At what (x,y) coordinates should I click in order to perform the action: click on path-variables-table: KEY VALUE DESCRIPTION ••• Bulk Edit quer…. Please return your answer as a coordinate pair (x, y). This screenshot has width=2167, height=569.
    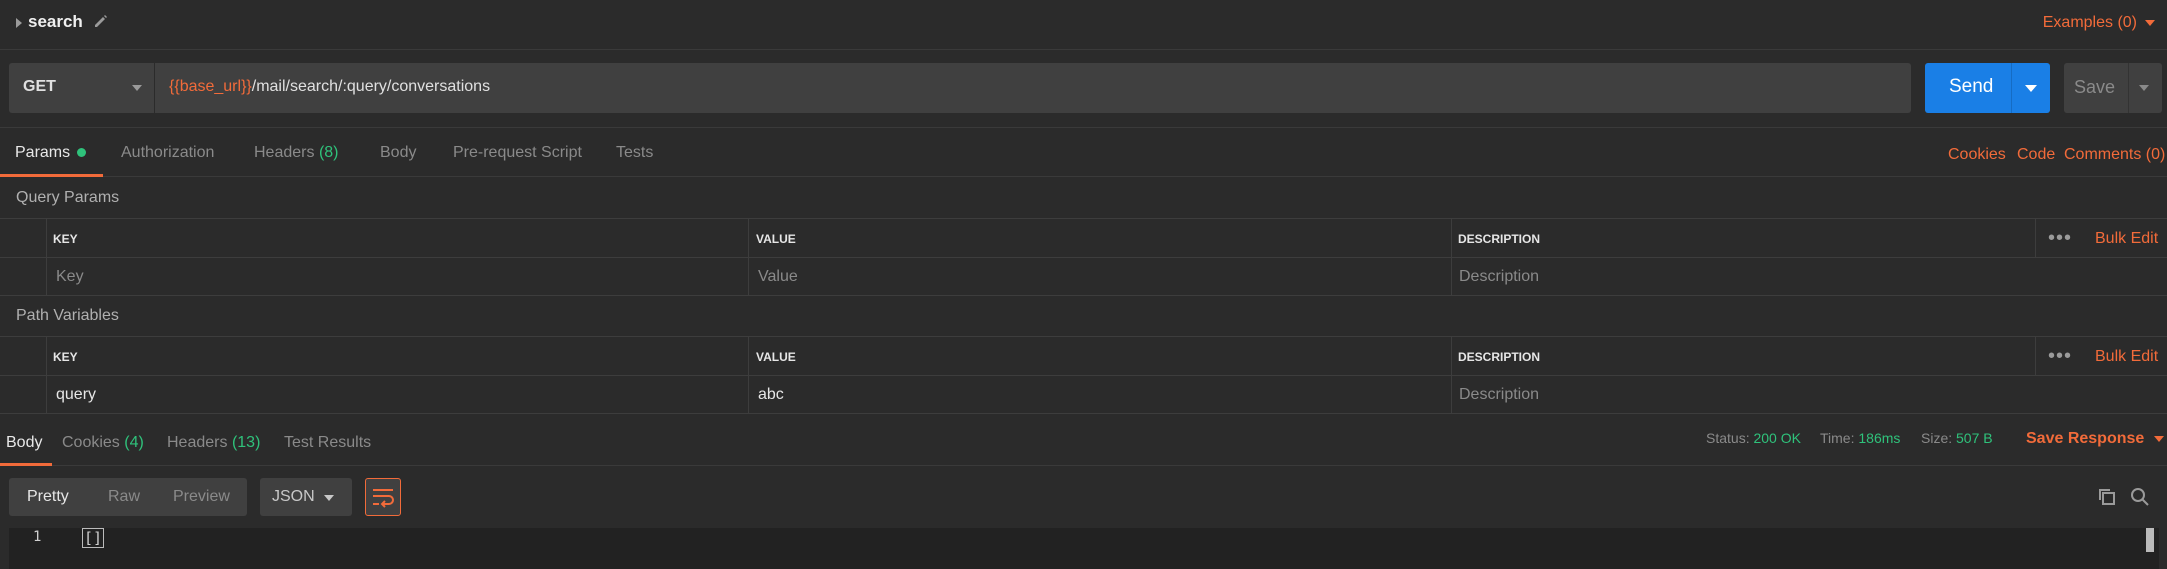
    Looking at the image, I should click on (1083, 375).